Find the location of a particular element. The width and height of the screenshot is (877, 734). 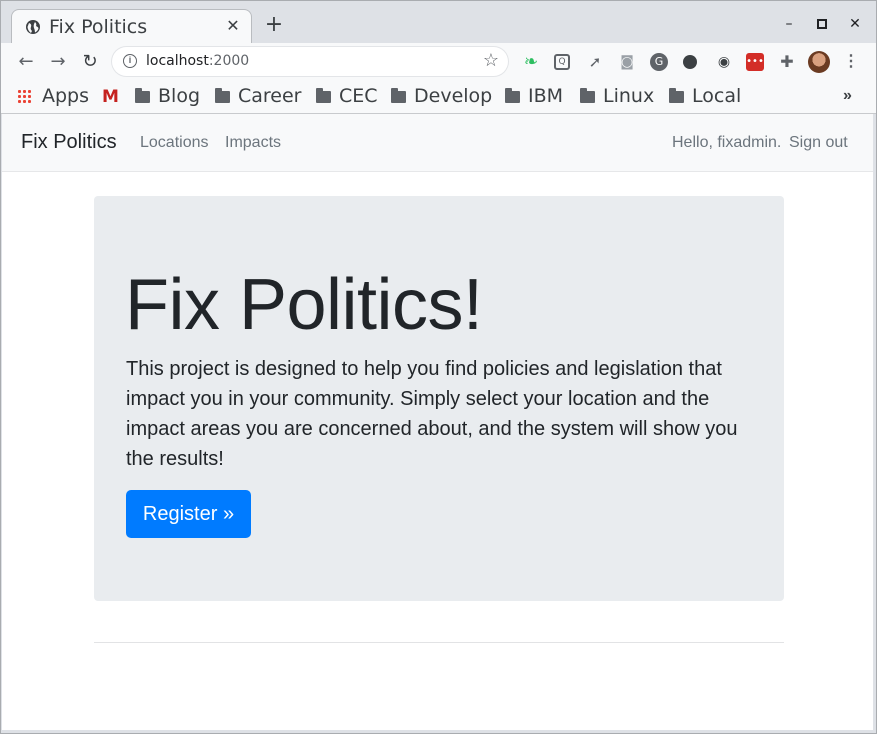

bookmark-gmail: M is located at coordinates (110, 96).